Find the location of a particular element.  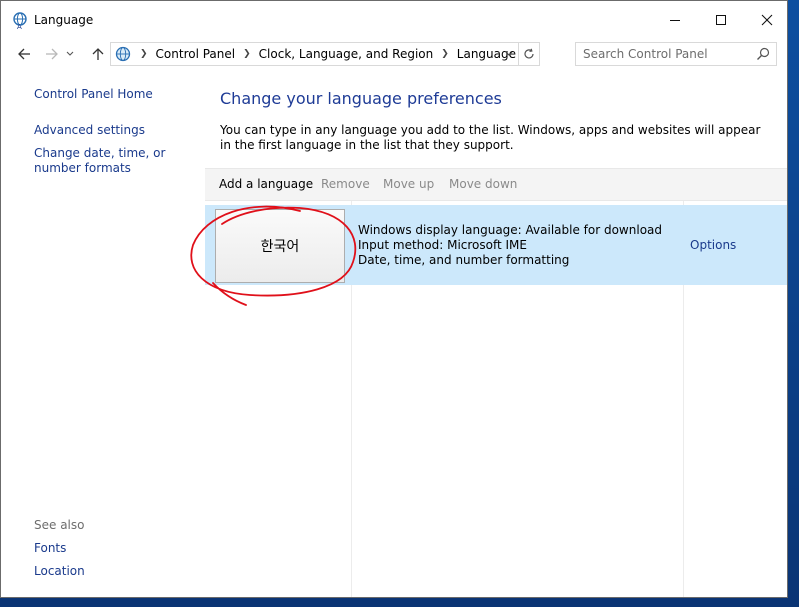

language-globe-icon: A is located at coordinates (20, 21).